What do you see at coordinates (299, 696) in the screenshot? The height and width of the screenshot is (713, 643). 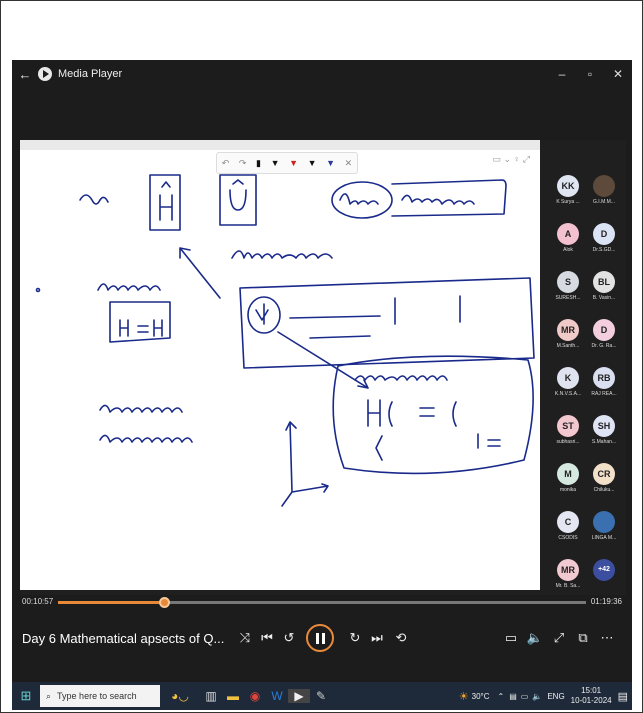 I see `media-player-taskbar-icon: ▶` at bounding box center [299, 696].